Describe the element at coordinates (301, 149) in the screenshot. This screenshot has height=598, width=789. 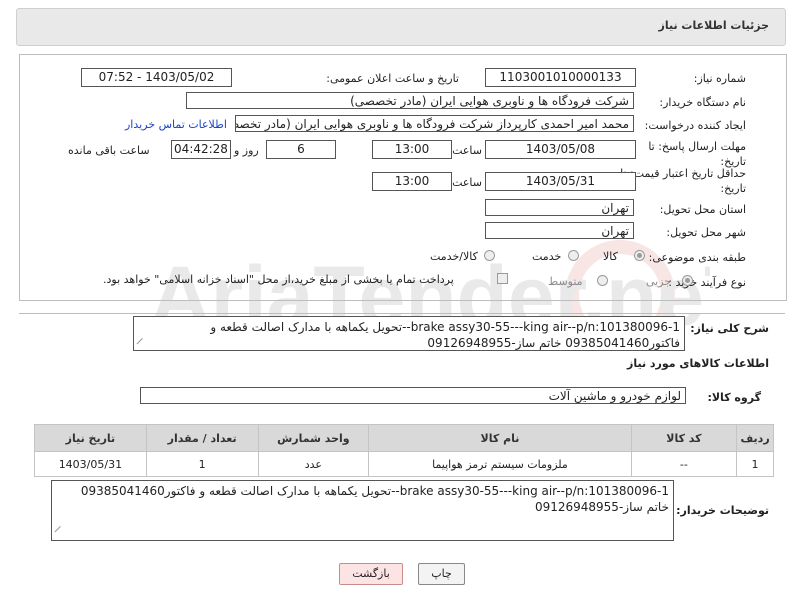
I see `response-days-field: 6` at that location.